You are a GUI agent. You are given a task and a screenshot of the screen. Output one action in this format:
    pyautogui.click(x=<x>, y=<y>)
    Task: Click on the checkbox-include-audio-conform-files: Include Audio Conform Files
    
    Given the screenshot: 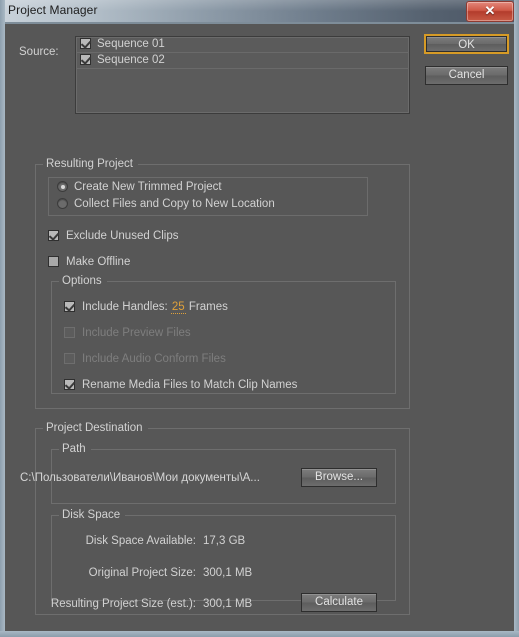 What is the action you would take?
    pyautogui.click(x=145, y=359)
    